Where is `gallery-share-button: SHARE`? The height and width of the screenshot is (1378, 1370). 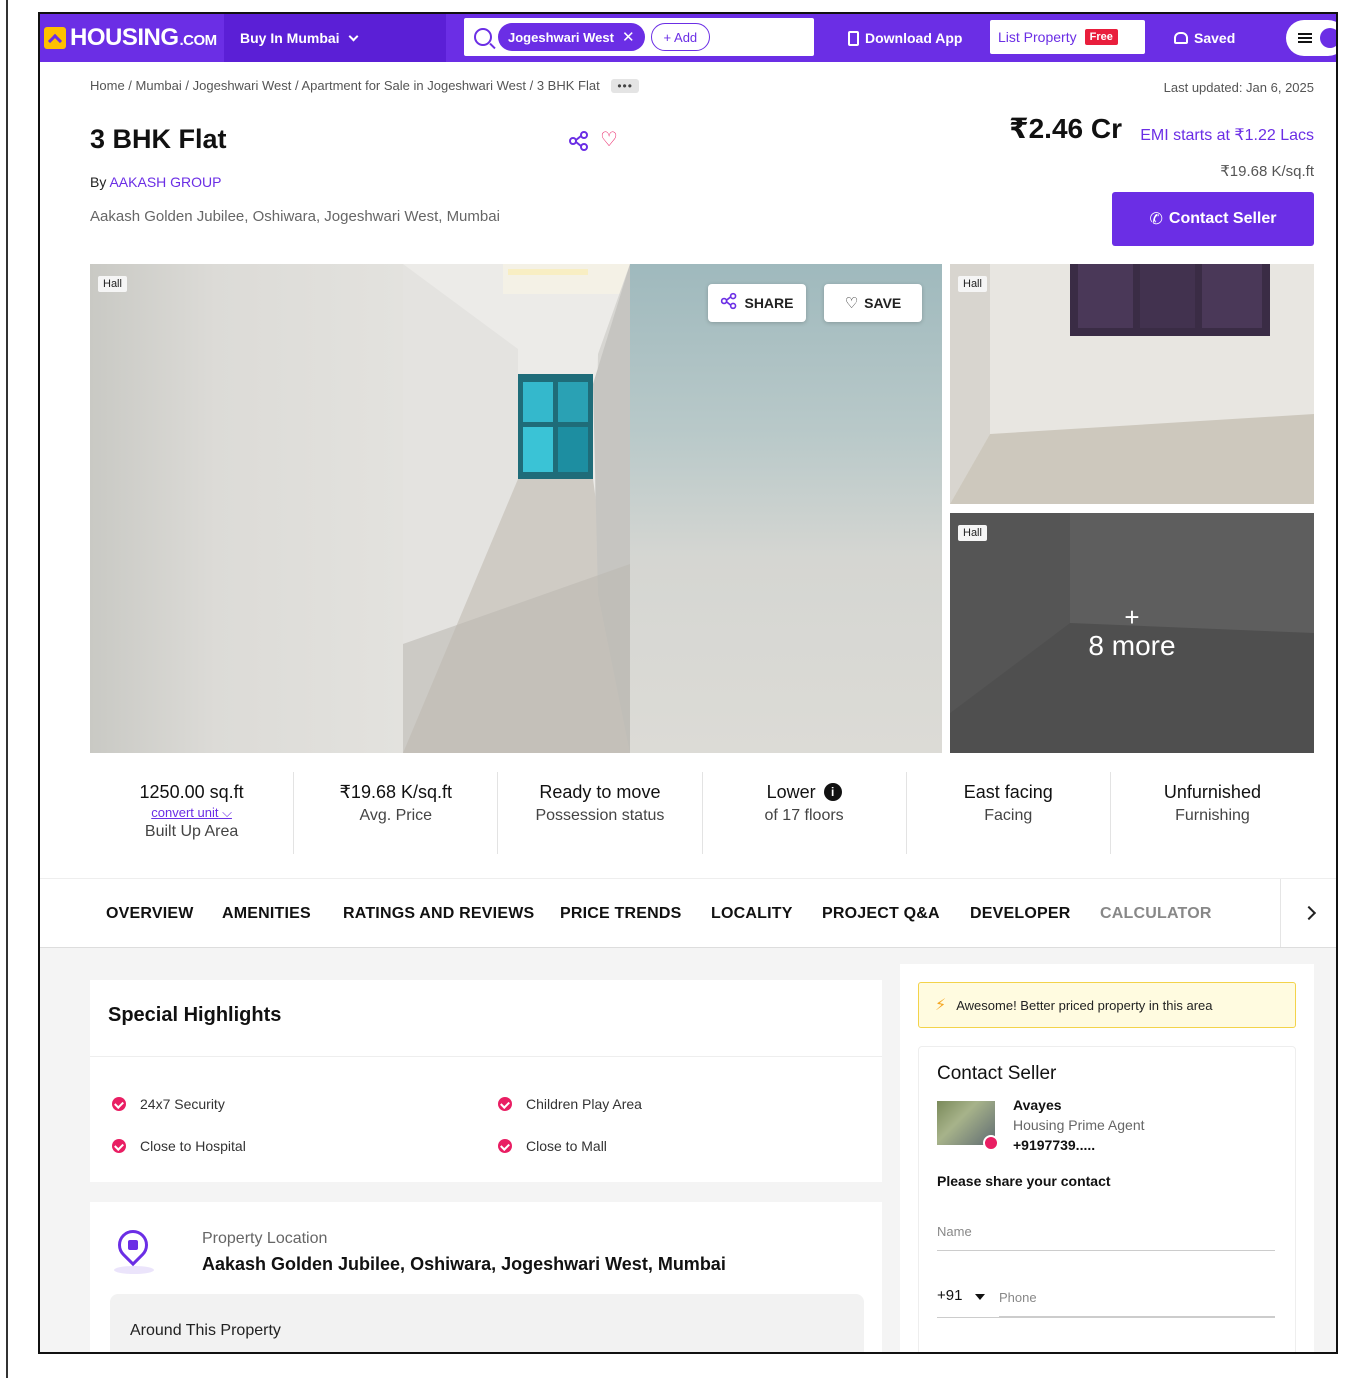
gallery-share-button: SHARE is located at coordinates (757, 303).